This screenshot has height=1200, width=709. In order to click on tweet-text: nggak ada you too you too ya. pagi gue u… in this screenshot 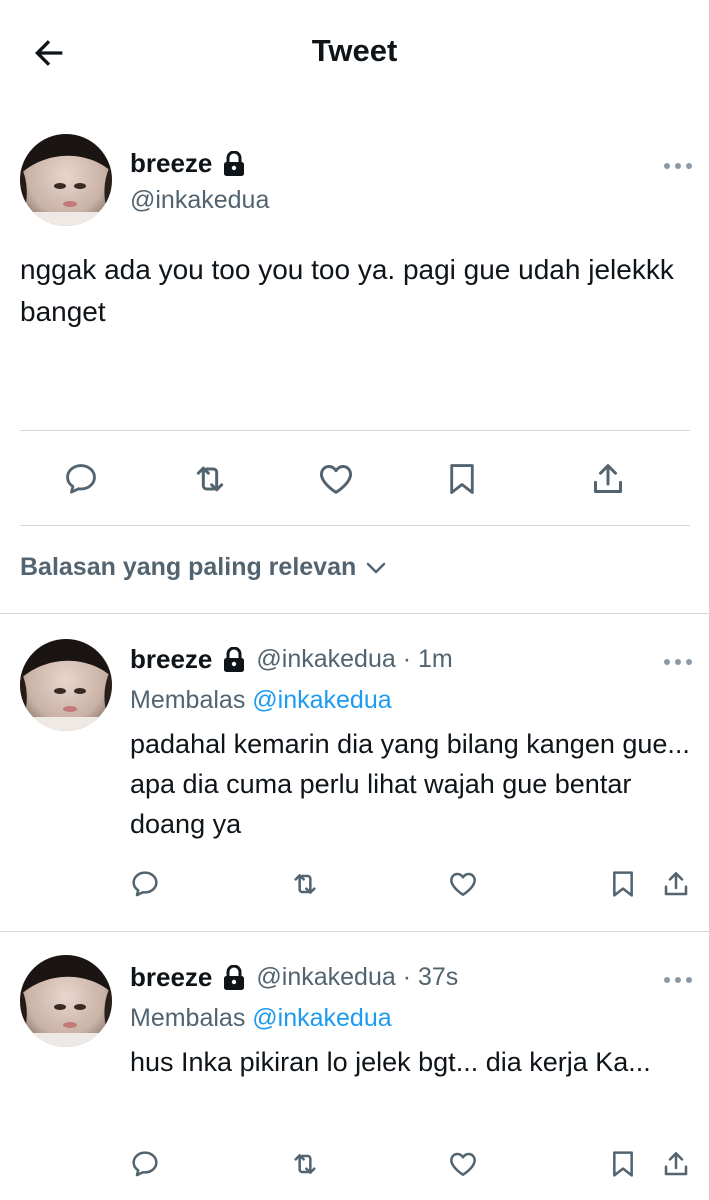, I will do `click(347, 290)`.